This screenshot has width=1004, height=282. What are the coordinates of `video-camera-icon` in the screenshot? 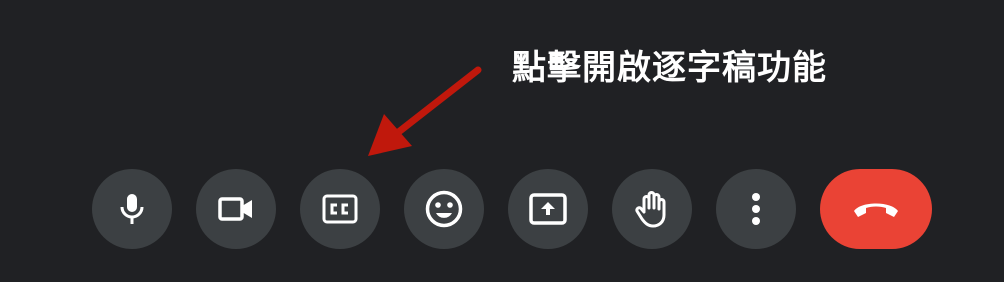 It's located at (235, 209).